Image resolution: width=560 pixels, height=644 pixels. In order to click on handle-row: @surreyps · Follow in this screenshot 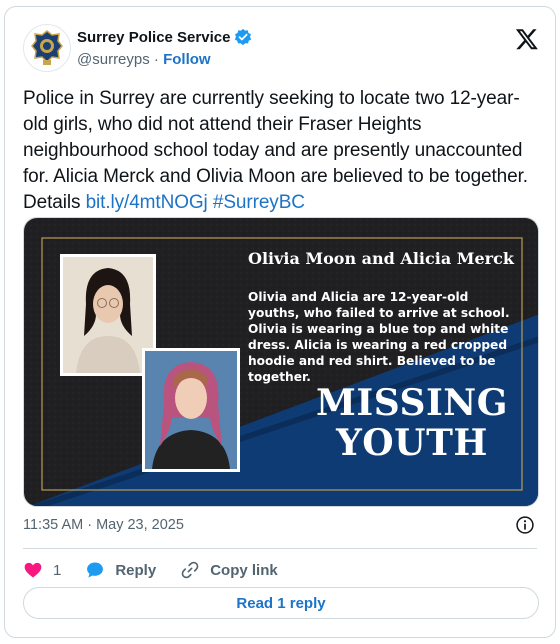, I will do `click(144, 59)`.